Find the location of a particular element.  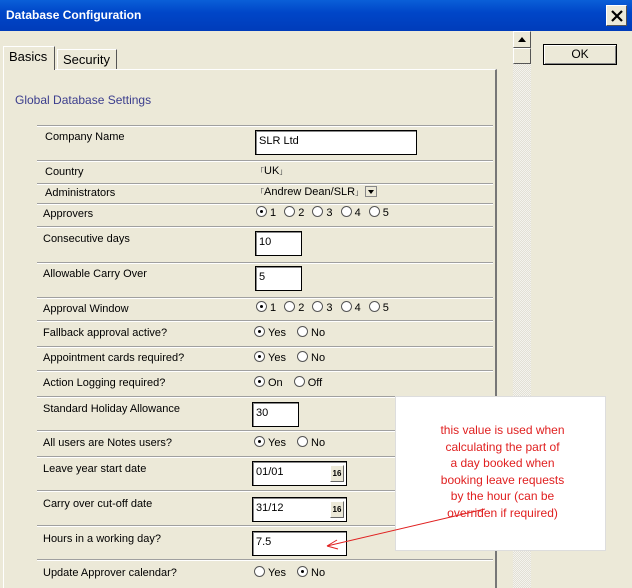

close-button is located at coordinates (616, 15).